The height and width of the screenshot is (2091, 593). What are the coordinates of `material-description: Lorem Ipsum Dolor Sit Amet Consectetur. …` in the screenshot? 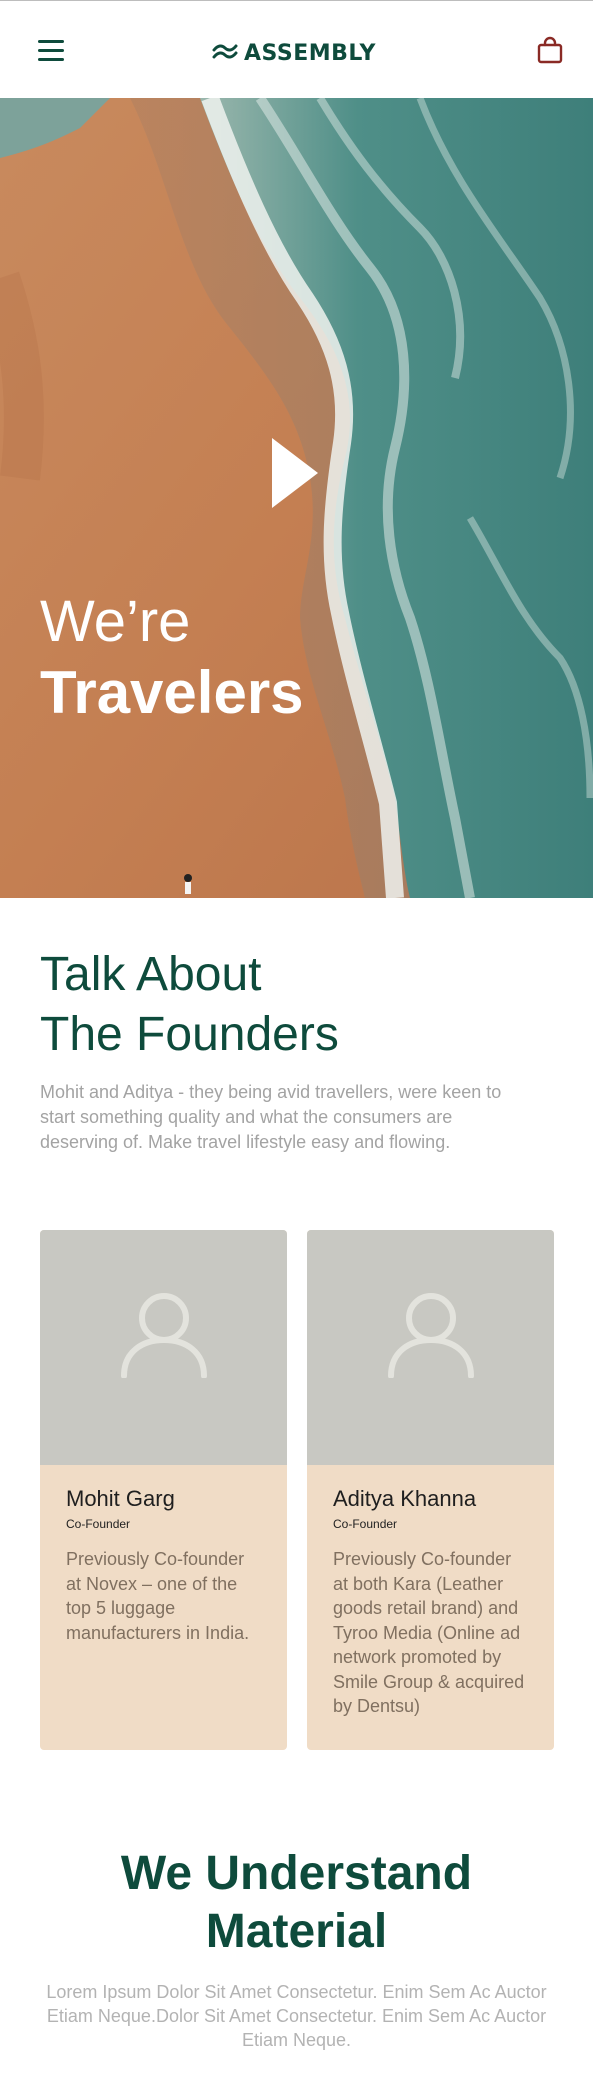 It's located at (296, 2016).